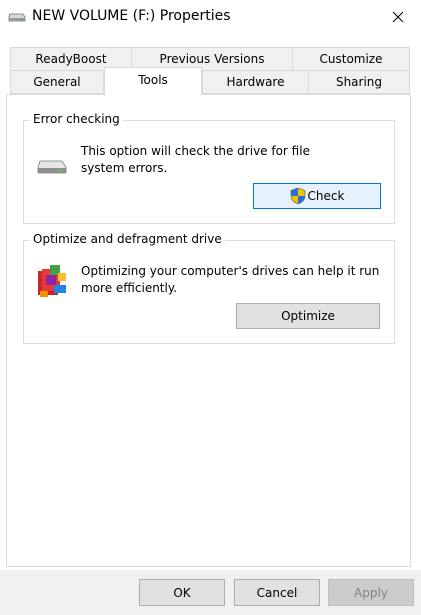  I want to click on tab-label: Previous Versions, so click(212, 59).